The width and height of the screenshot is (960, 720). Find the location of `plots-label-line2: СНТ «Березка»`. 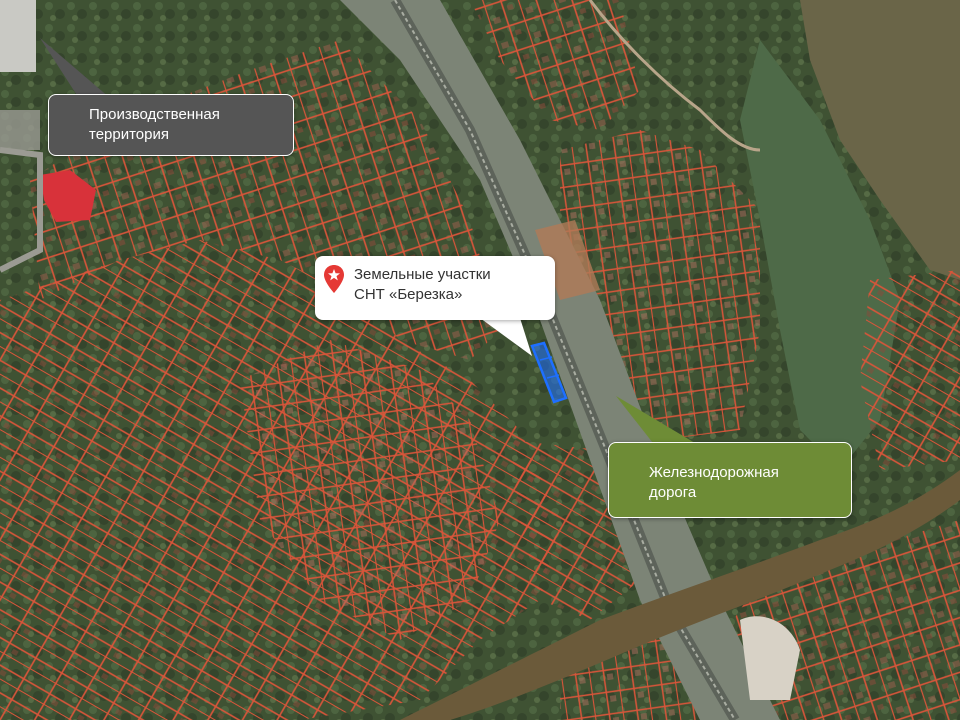

plots-label-line2: СНТ «Березка» is located at coordinates (408, 294).